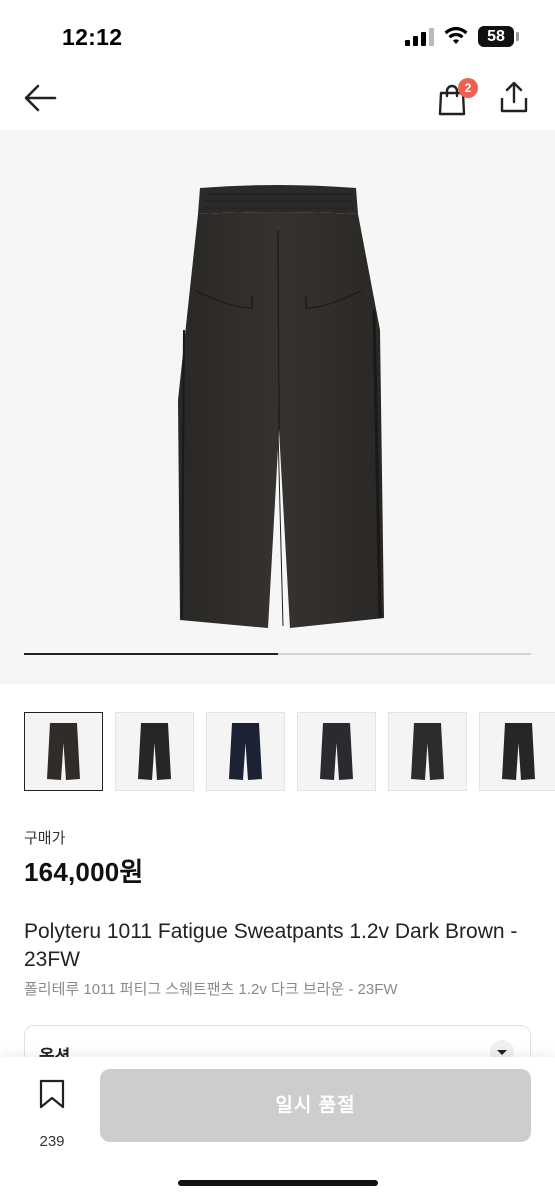 Image resolution: width=555 pixels, height=1200 pixels. Describe the element at coordinates (277, 35) in the screenshot. I see `status-bar: 12:12 58` at that location.